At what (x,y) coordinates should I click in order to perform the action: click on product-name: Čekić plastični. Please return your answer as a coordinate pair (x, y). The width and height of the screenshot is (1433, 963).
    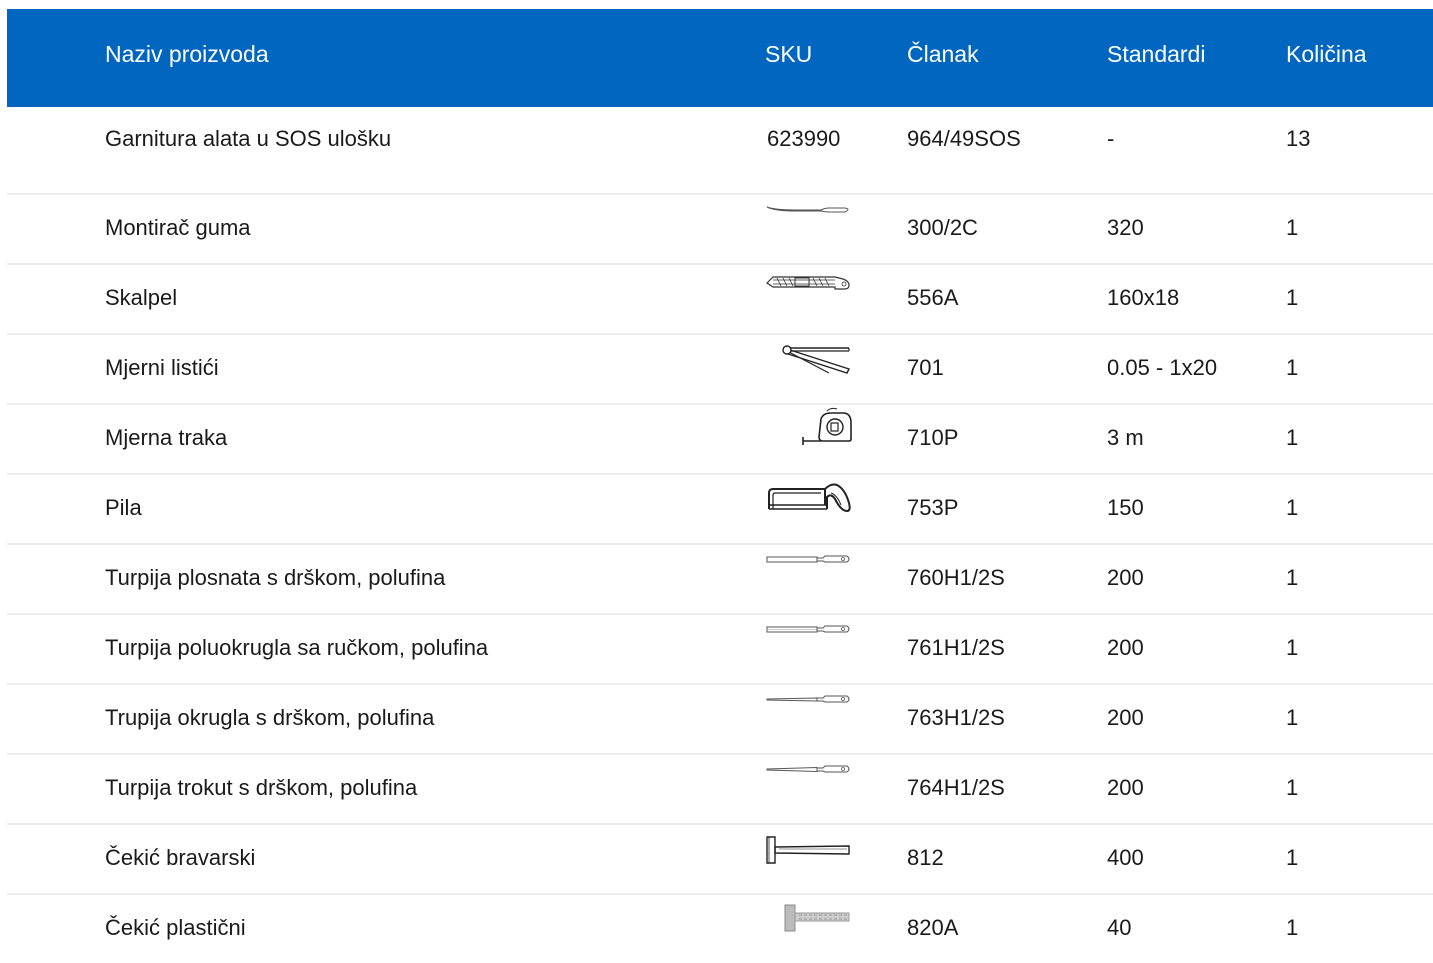
    Looking at the image, I should click on (175, 927).